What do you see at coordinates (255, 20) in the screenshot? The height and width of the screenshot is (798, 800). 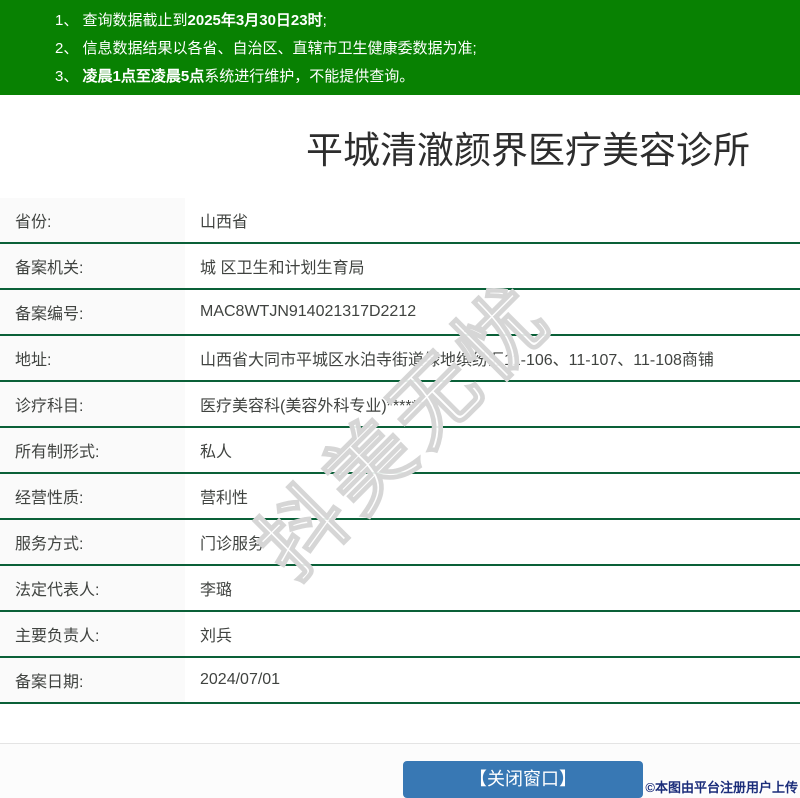 I see `notice-1-bold: 2025年3月30日23时` at bounding box center [255, 20].